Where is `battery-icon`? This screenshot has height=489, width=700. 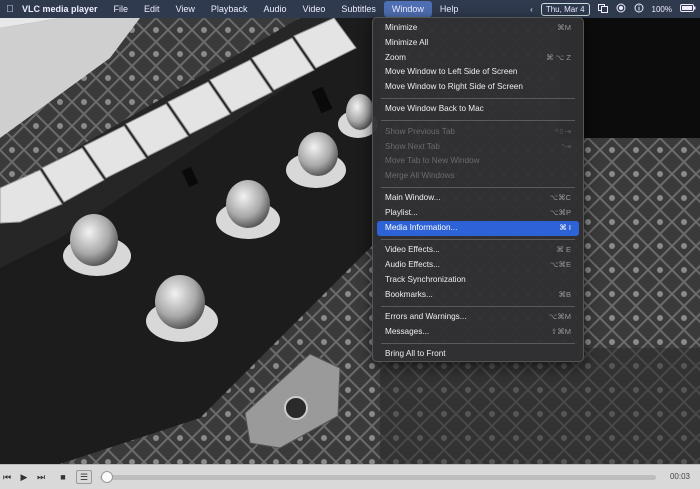 battery-icon is located at coordinates (688, 9).